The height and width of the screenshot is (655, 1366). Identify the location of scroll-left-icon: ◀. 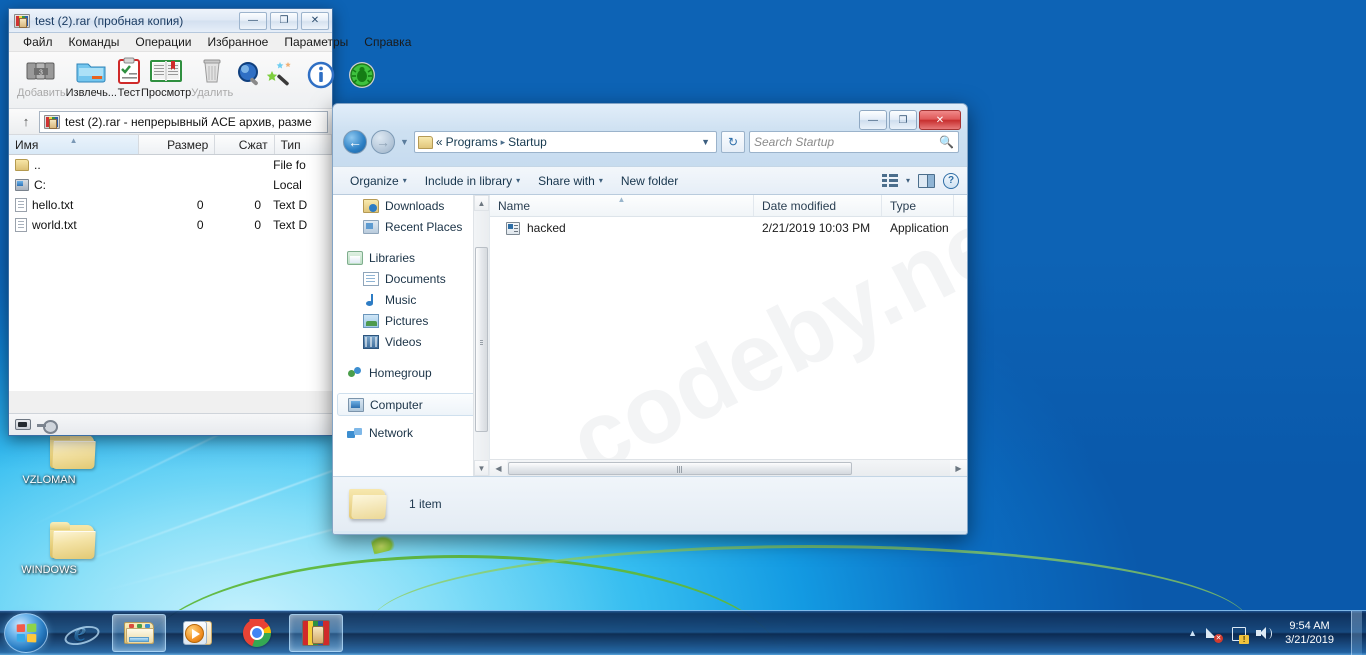
(498, 467).